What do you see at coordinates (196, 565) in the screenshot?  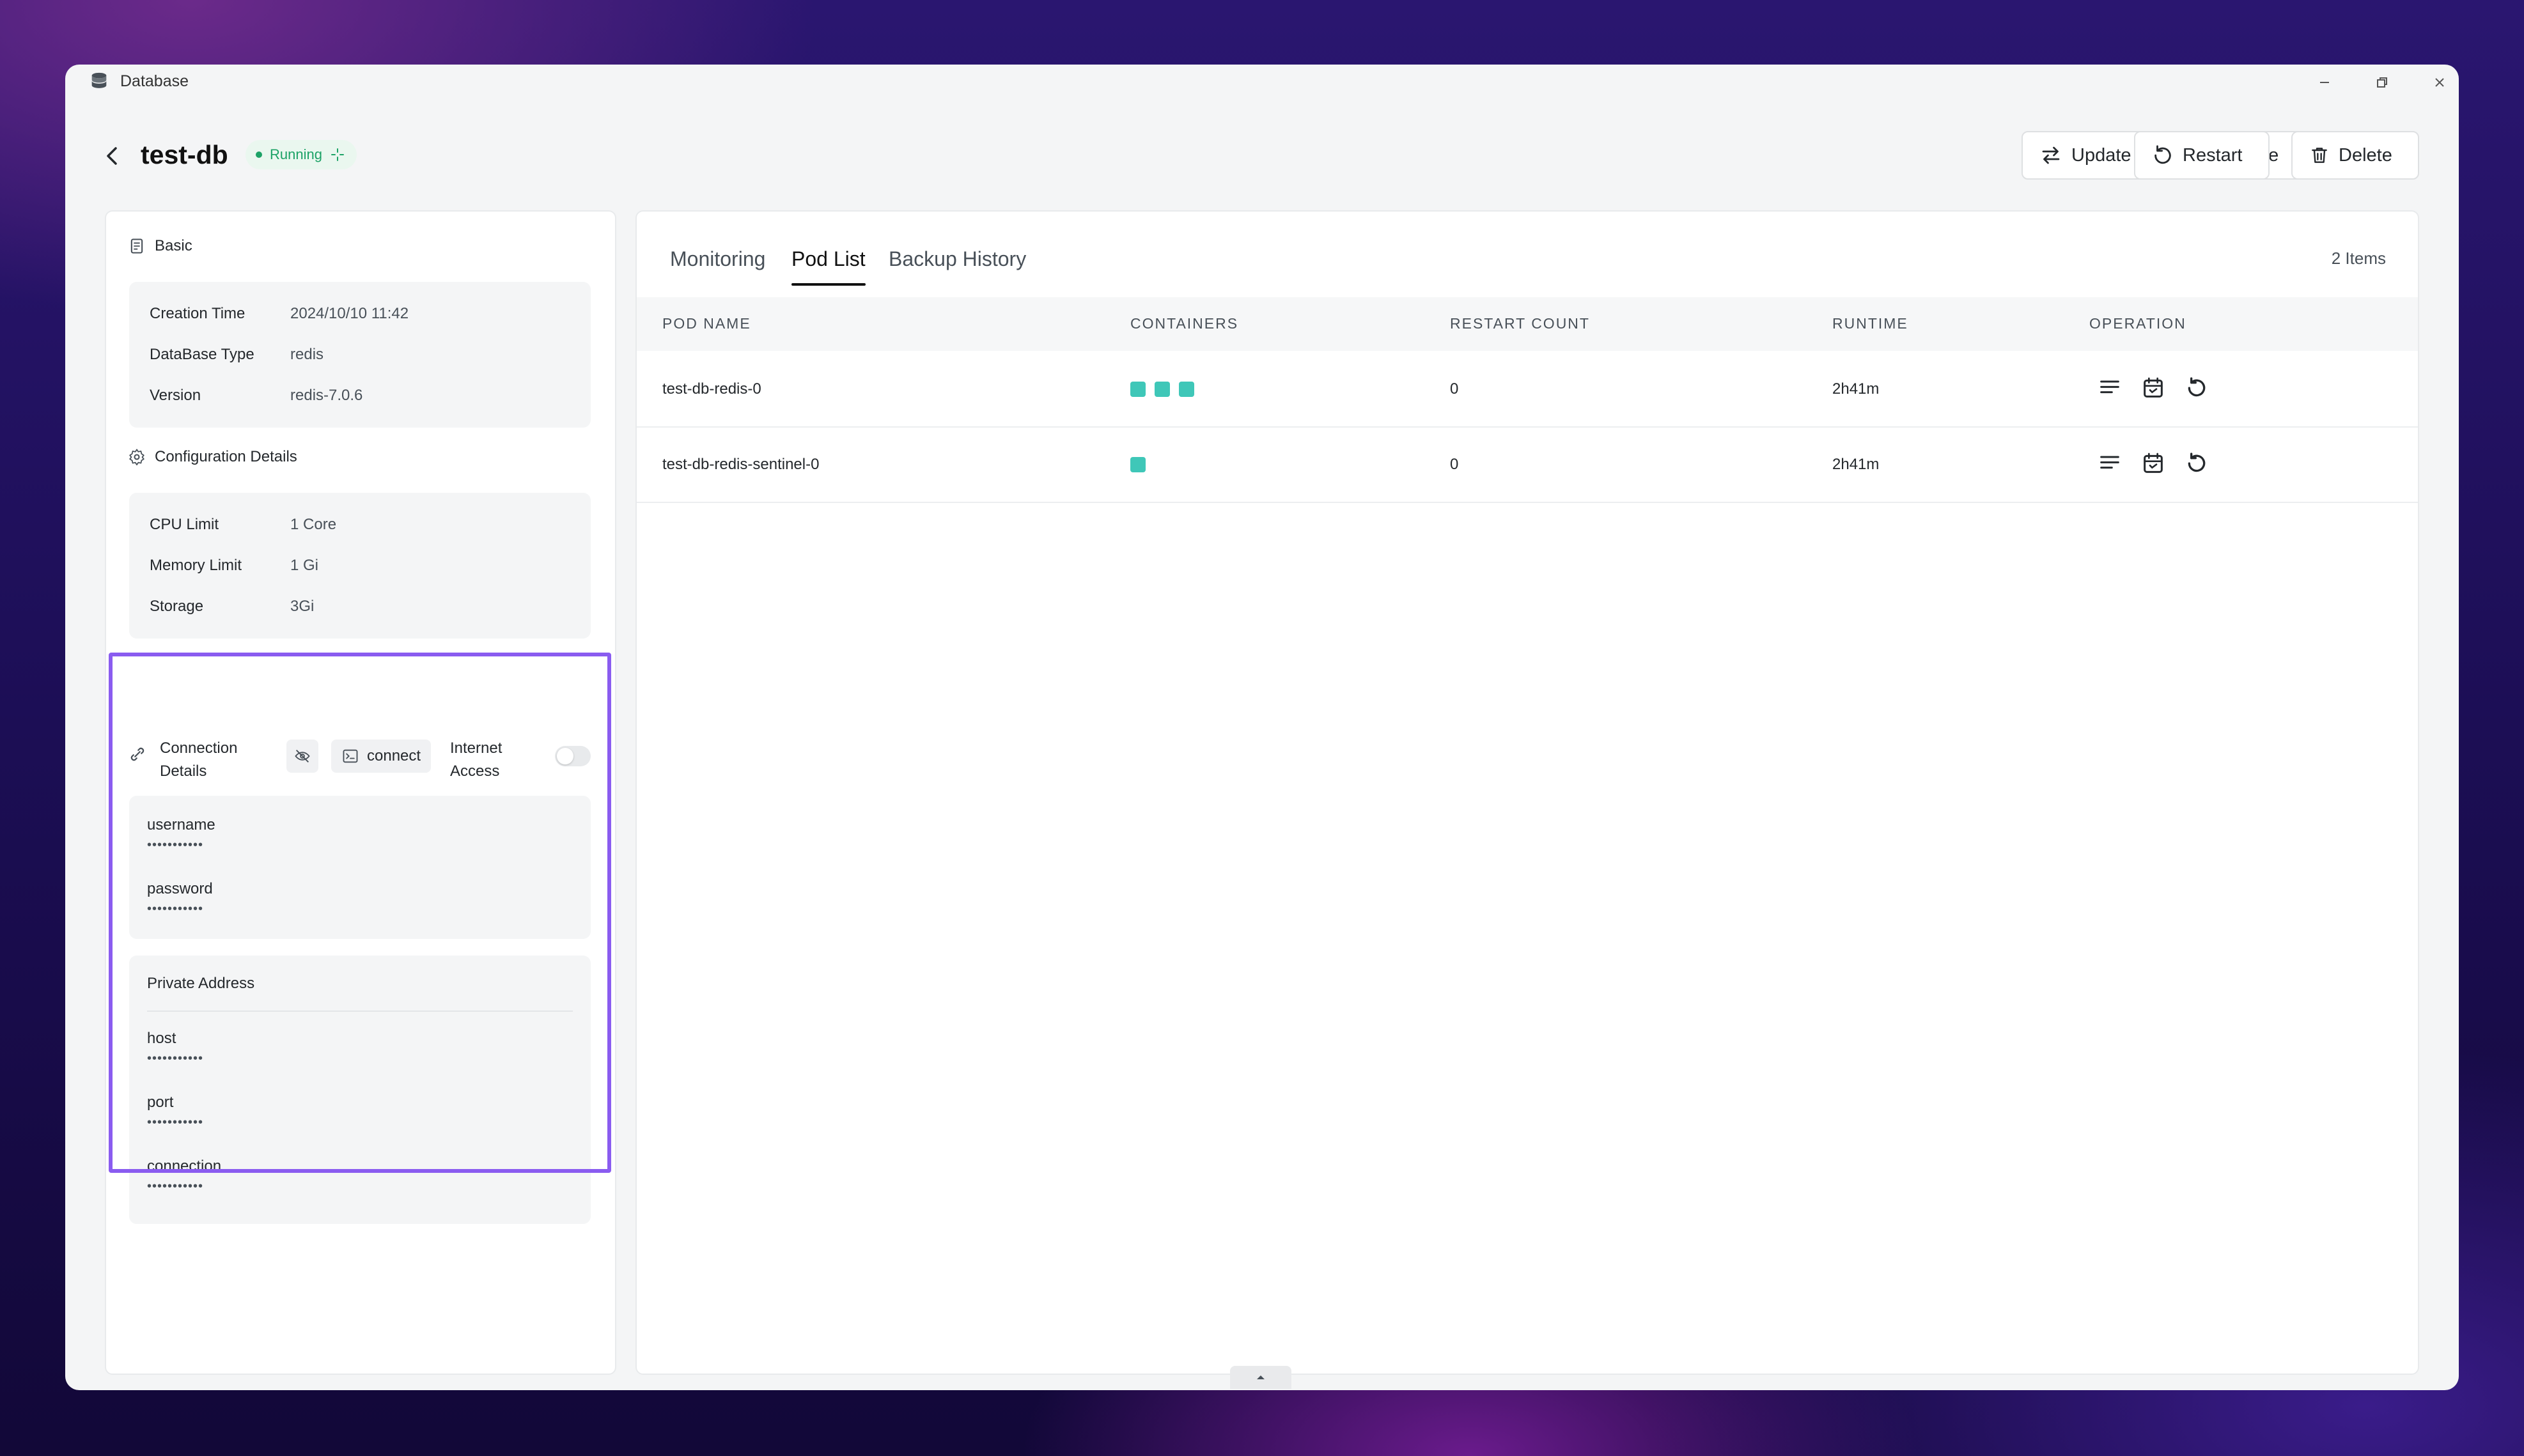 I see `memory-limit-label: Memory Limit` at bounding box center [196, 565].